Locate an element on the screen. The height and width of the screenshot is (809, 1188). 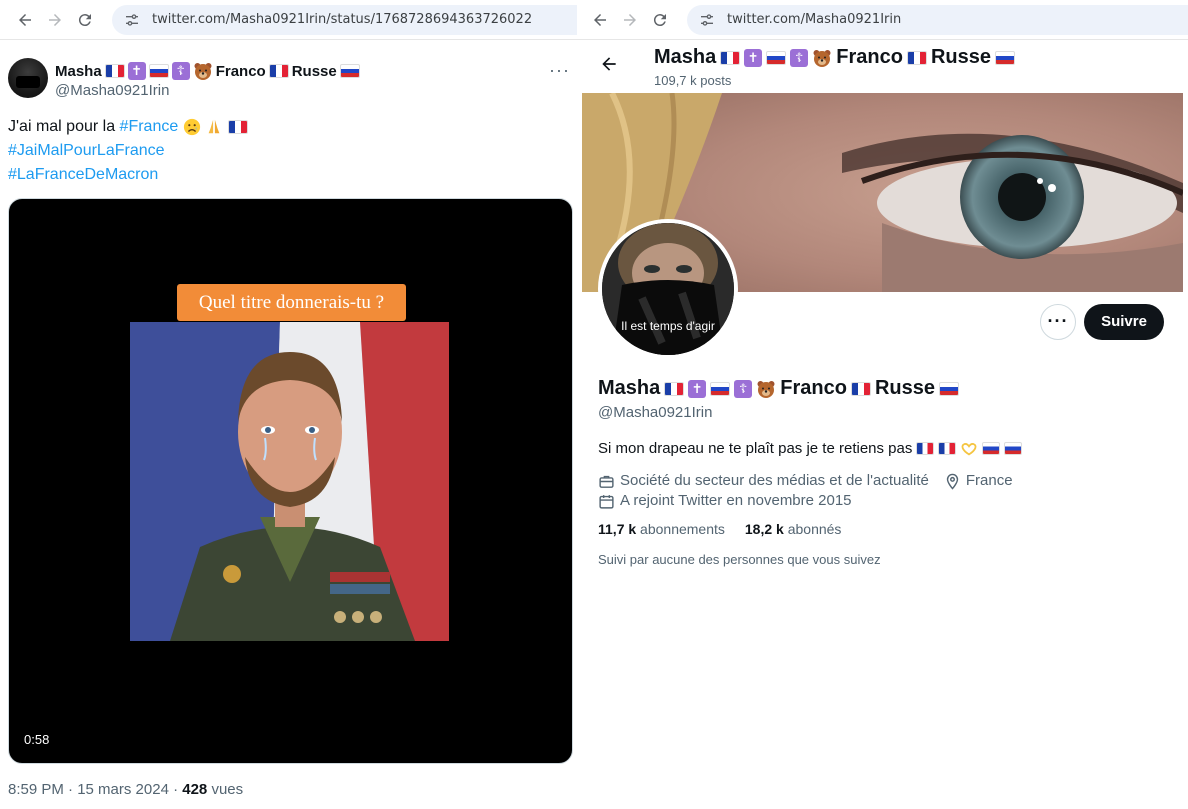
briefcase-icon is located at coordinates (606, 481).